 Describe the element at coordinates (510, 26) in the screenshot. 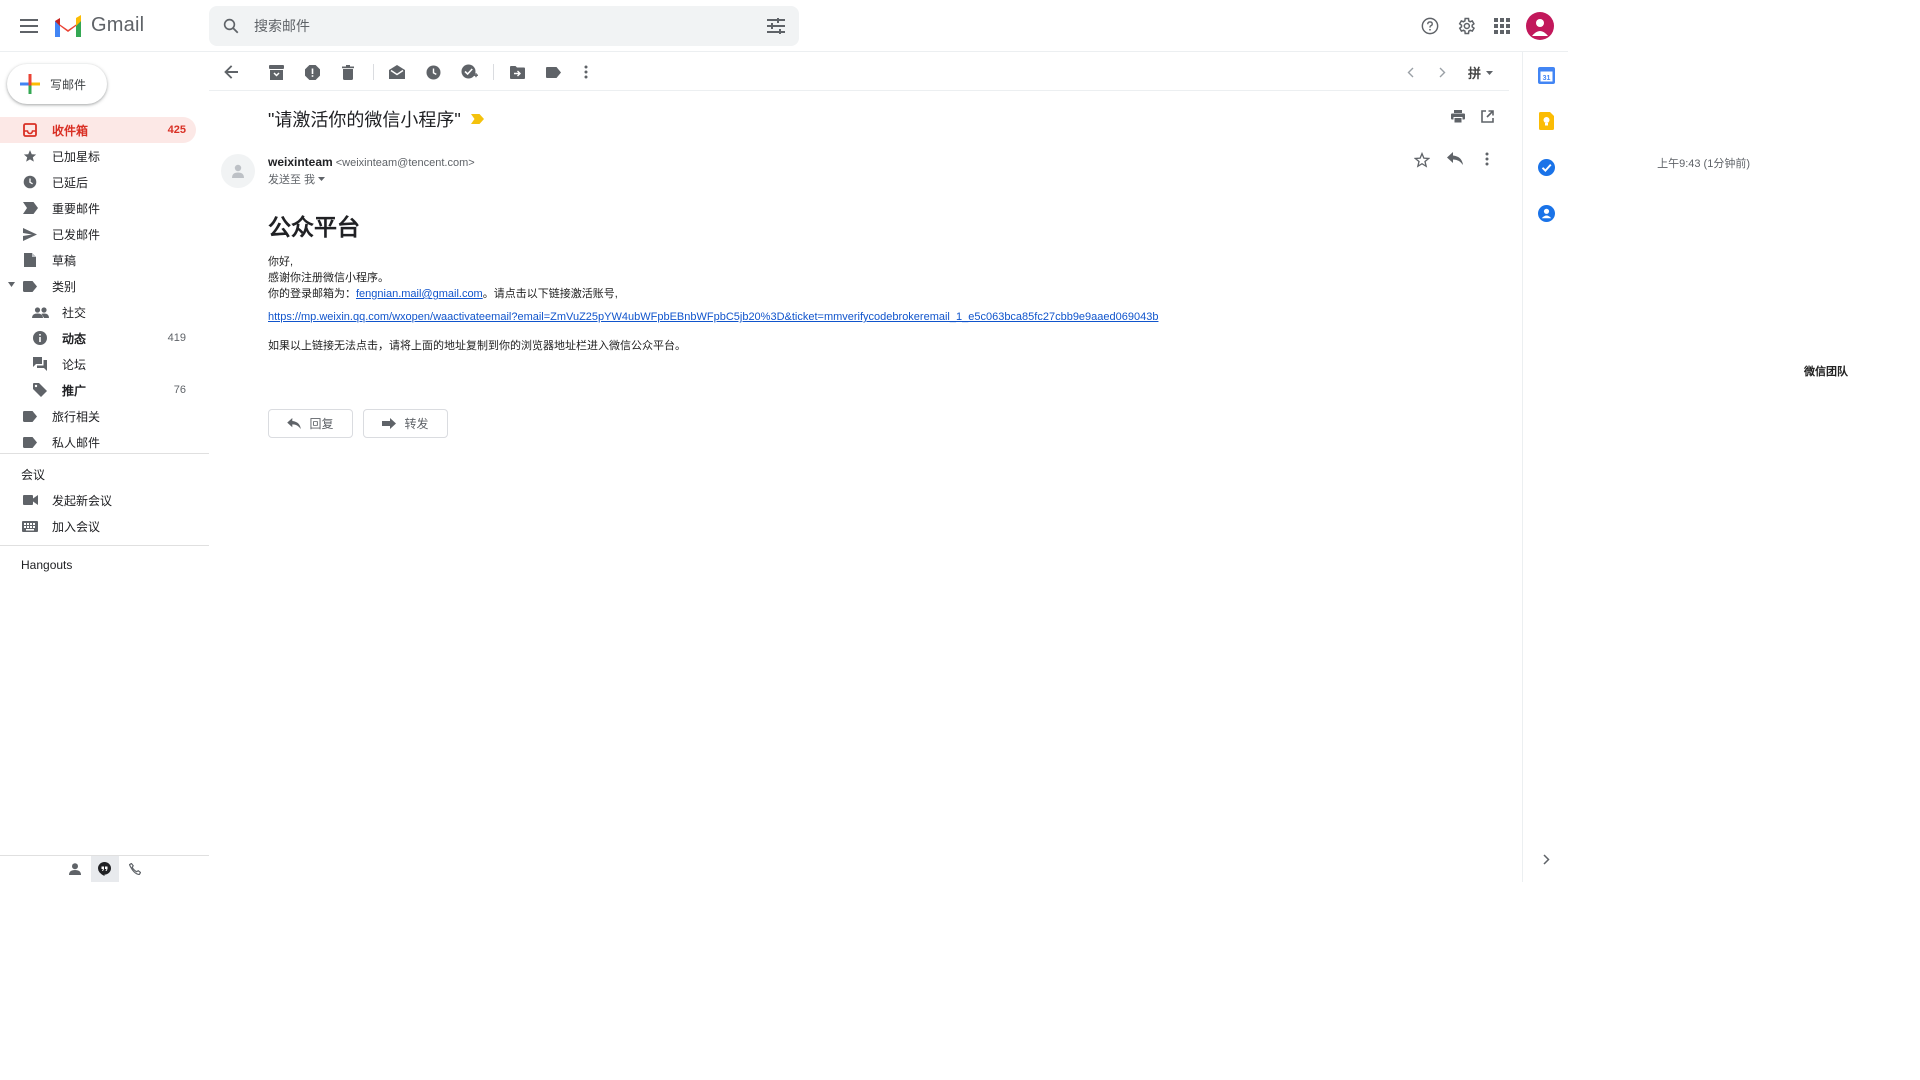

I see `search-input: 搜索邮件` at that location.